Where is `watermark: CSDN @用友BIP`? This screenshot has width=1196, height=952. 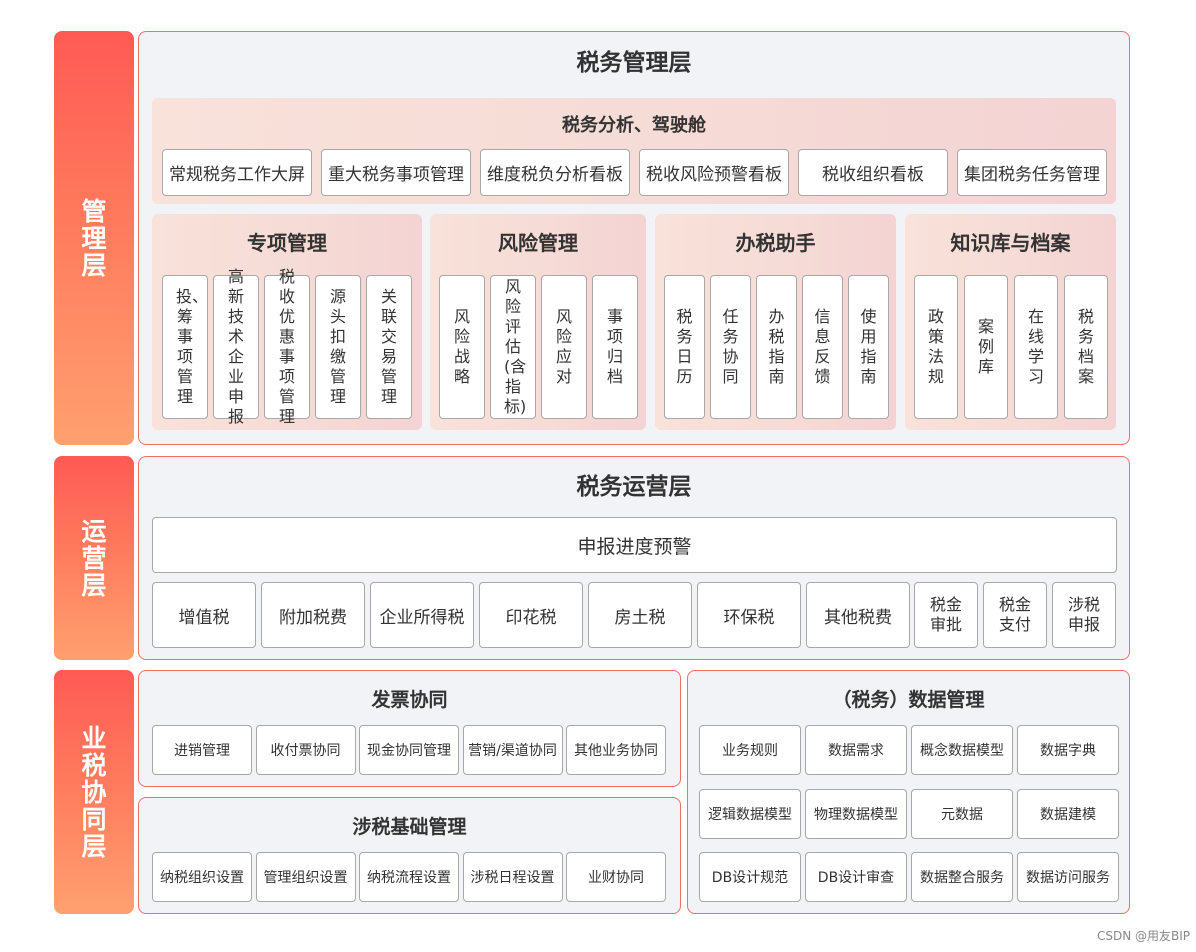 watermark: CSDN @用友BIP is located at coordinates (1143, 936).